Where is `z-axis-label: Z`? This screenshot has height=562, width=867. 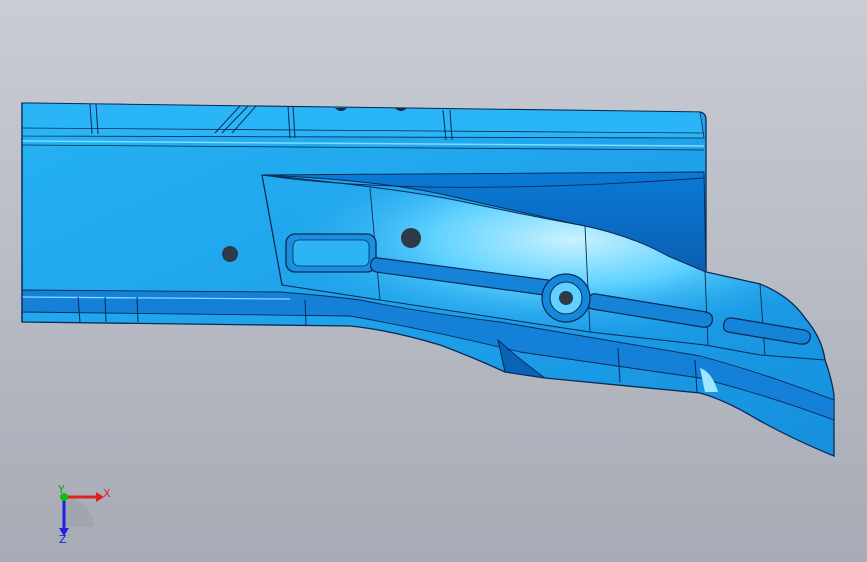
z-axis-label: Z is located at coordinates (63, 539).